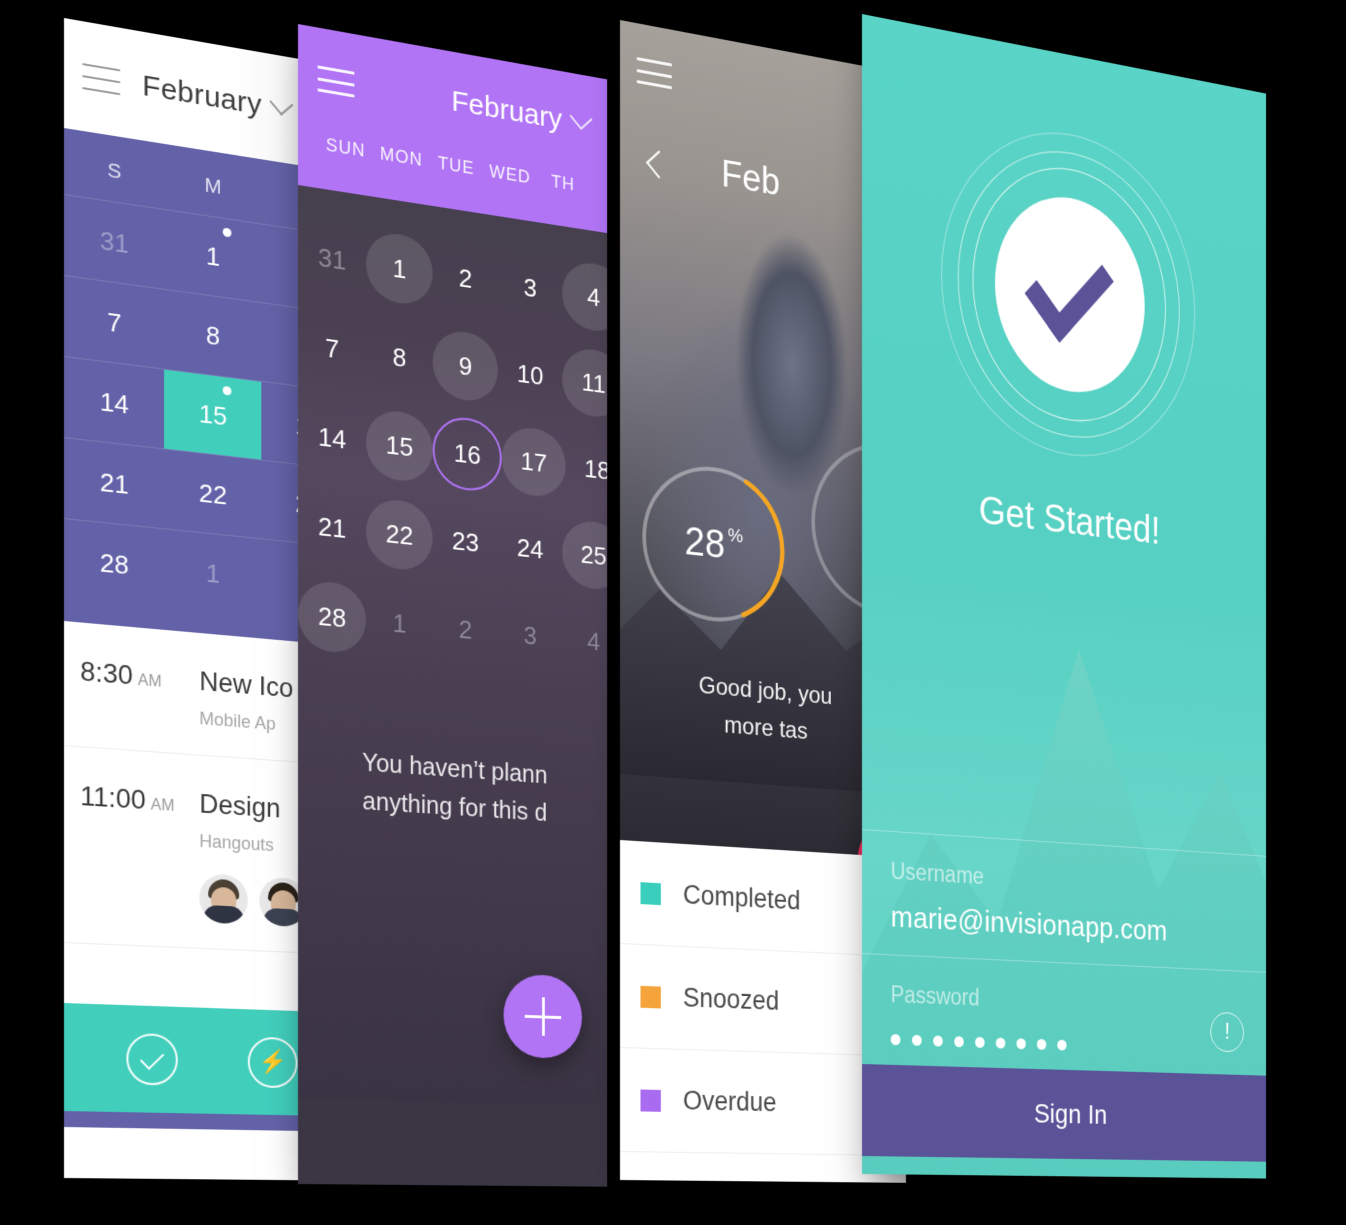  Describe the element at coordinates (401, 157) in the screenshot. I see `dow-label: MON` at that location.